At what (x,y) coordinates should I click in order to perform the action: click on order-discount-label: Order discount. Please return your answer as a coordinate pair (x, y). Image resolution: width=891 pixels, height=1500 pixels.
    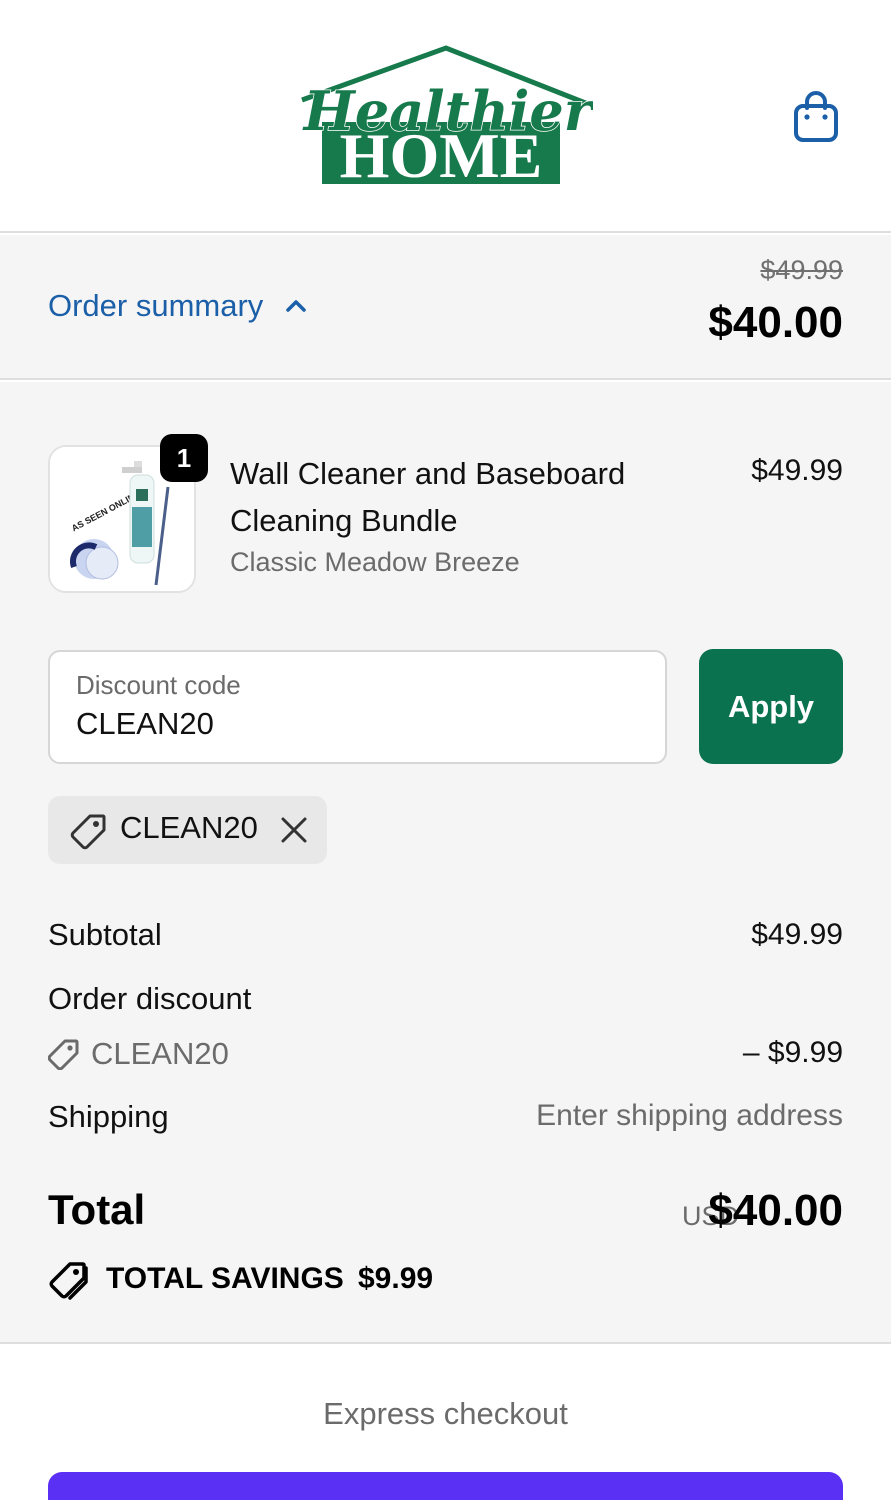
    Looking at the image, I should click on (150, 998).